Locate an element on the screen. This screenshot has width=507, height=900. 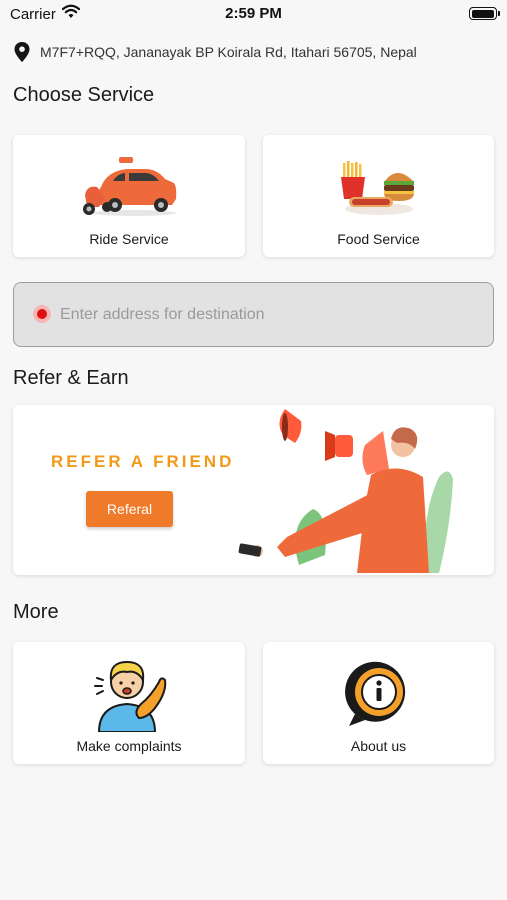
ride-service-label: Ride Service is located at coordinates (129, 239).